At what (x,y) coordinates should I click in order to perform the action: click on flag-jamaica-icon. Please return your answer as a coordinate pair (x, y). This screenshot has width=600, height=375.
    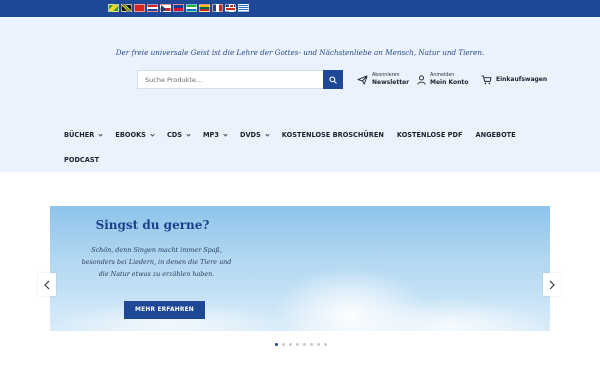
    Looking at the image, I should click on (126, 8).